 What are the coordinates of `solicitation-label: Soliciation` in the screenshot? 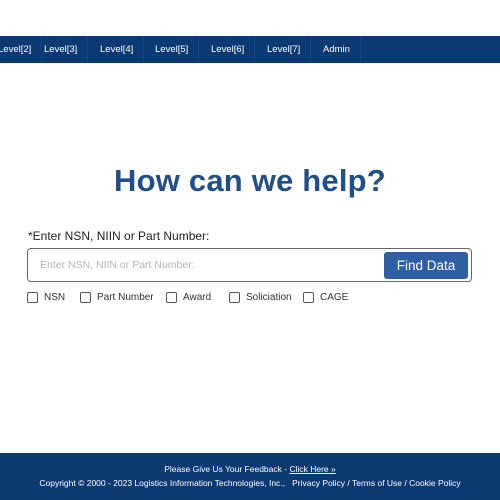 It's located at (269, 297).